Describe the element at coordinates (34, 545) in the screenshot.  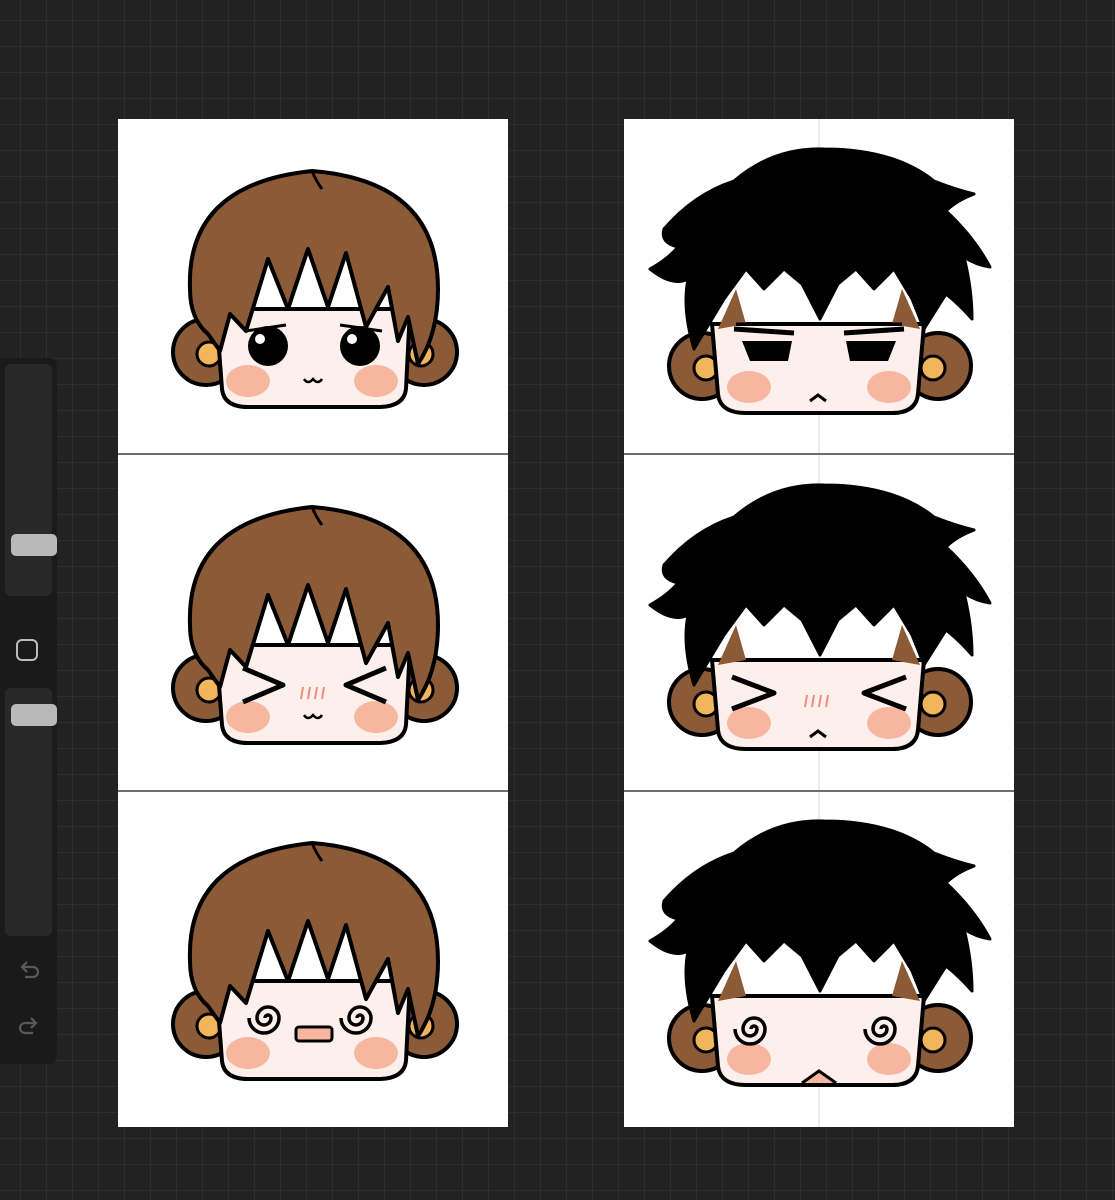
I see `brush-size-handle` at that location.